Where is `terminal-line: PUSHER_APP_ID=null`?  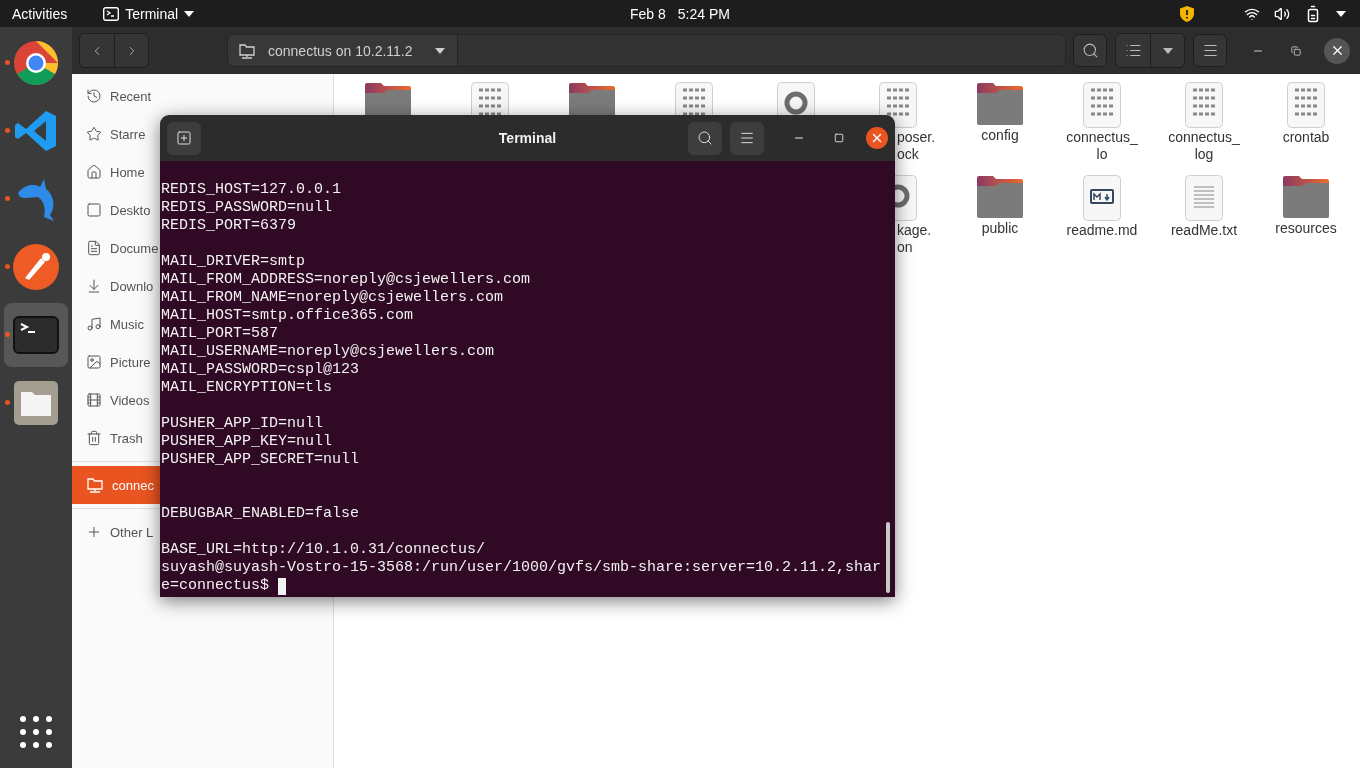
terminal-line: PUSHER_APP_ID=null is located at coordinates (243, 424).